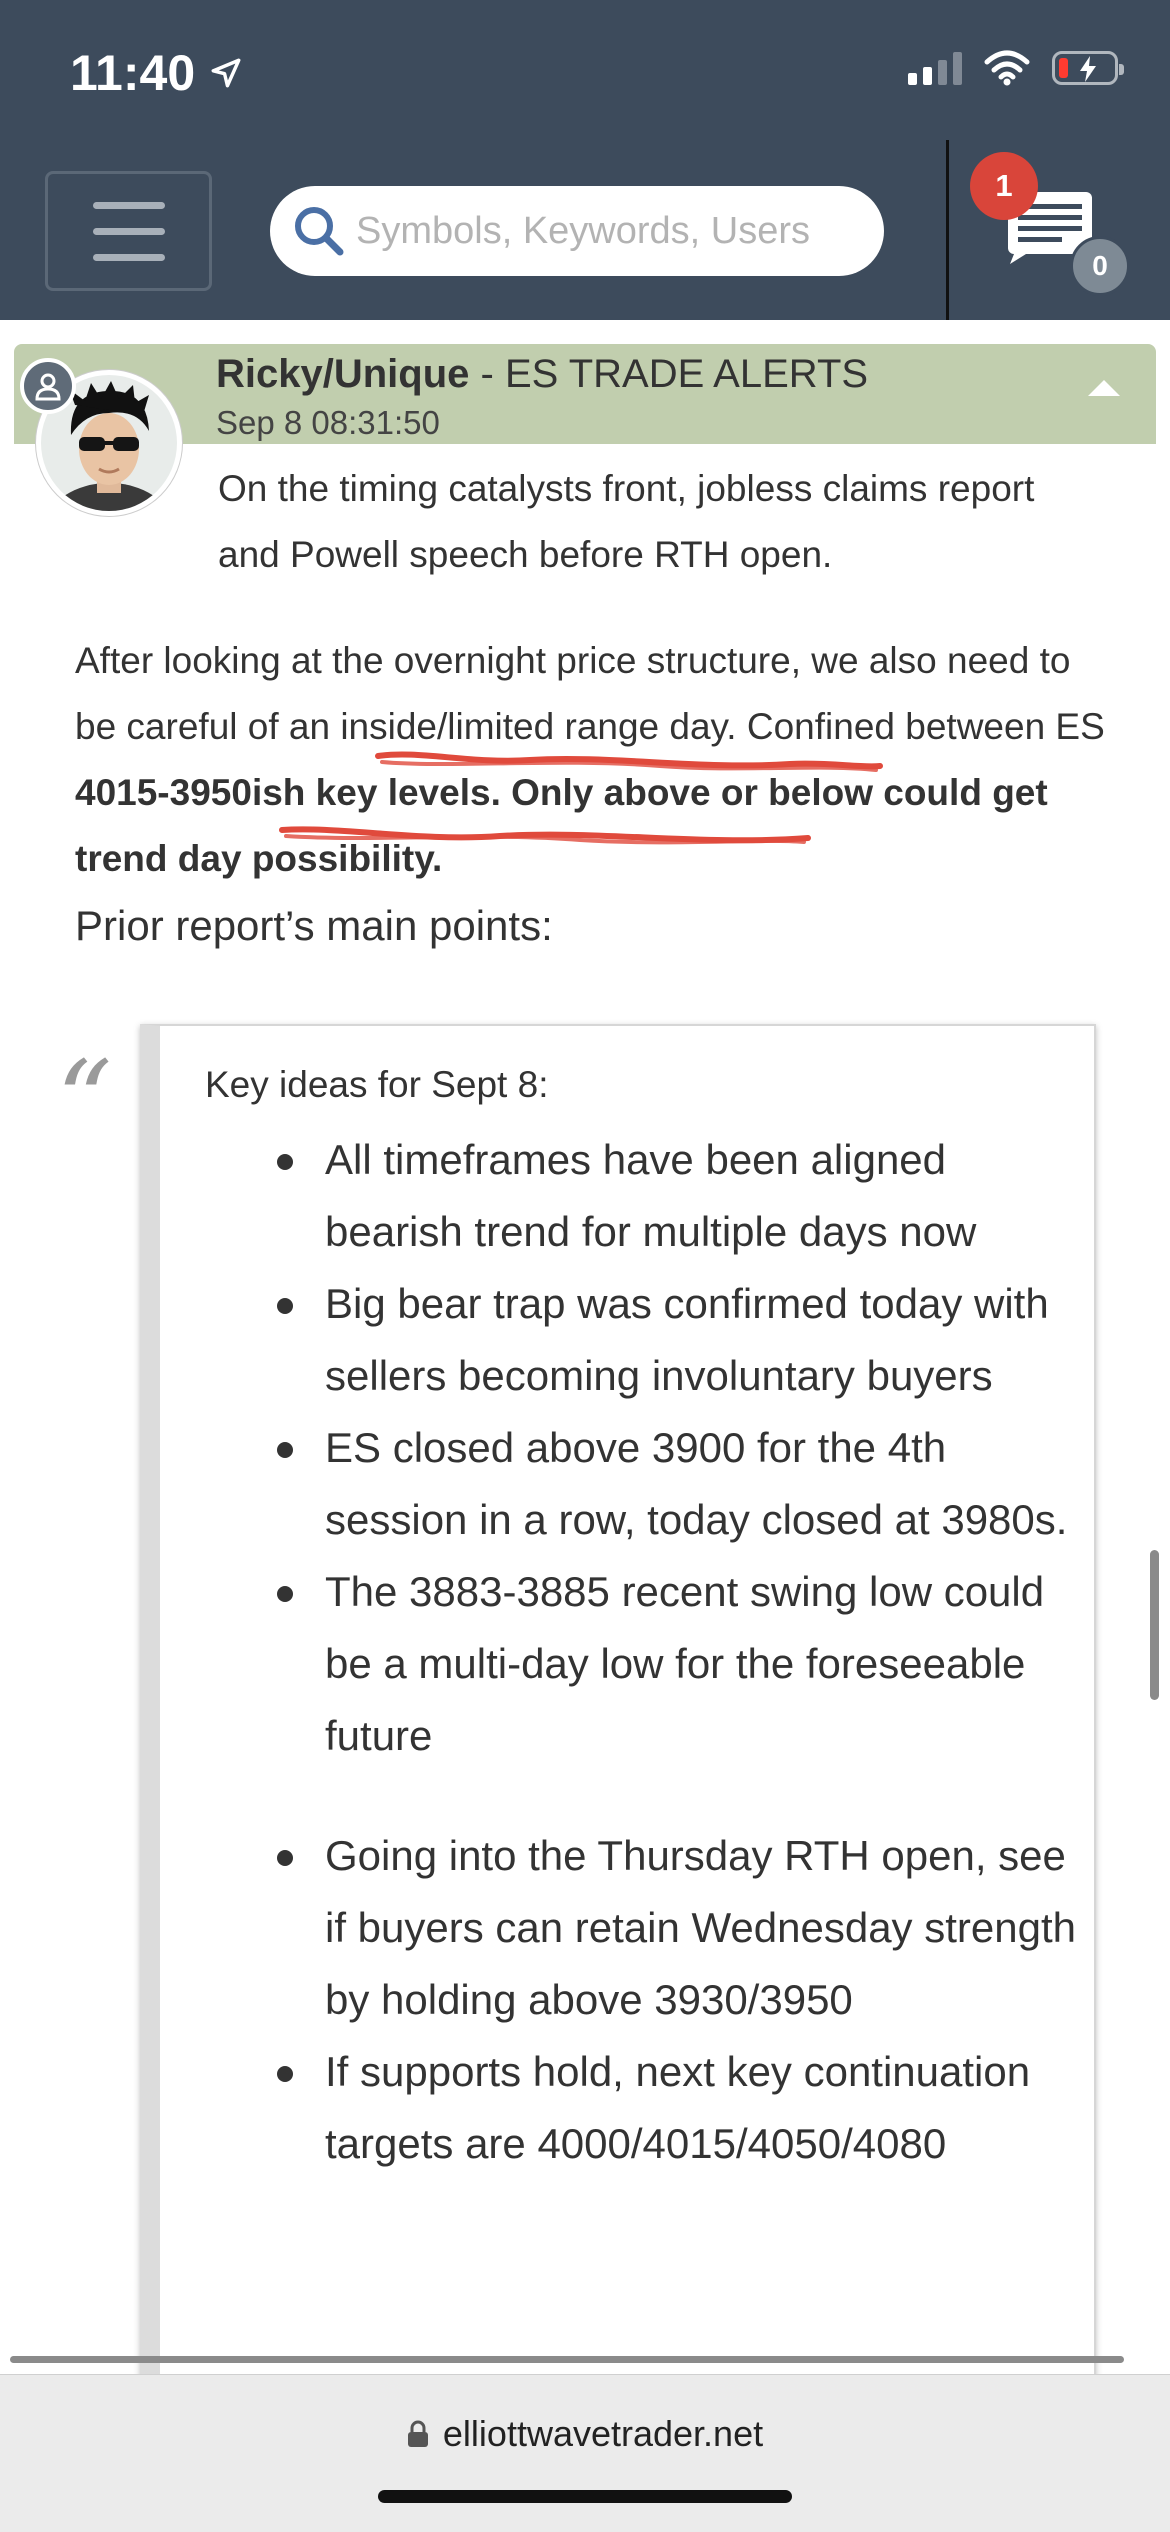  What do you see at coordinates (669, 374) in the screenshot?
I see `post-channel: - ES TRADE ALERTS` at bounding box center [669, 374].